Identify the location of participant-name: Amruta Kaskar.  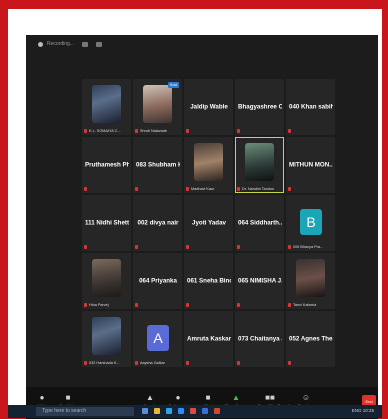
(209, 339).